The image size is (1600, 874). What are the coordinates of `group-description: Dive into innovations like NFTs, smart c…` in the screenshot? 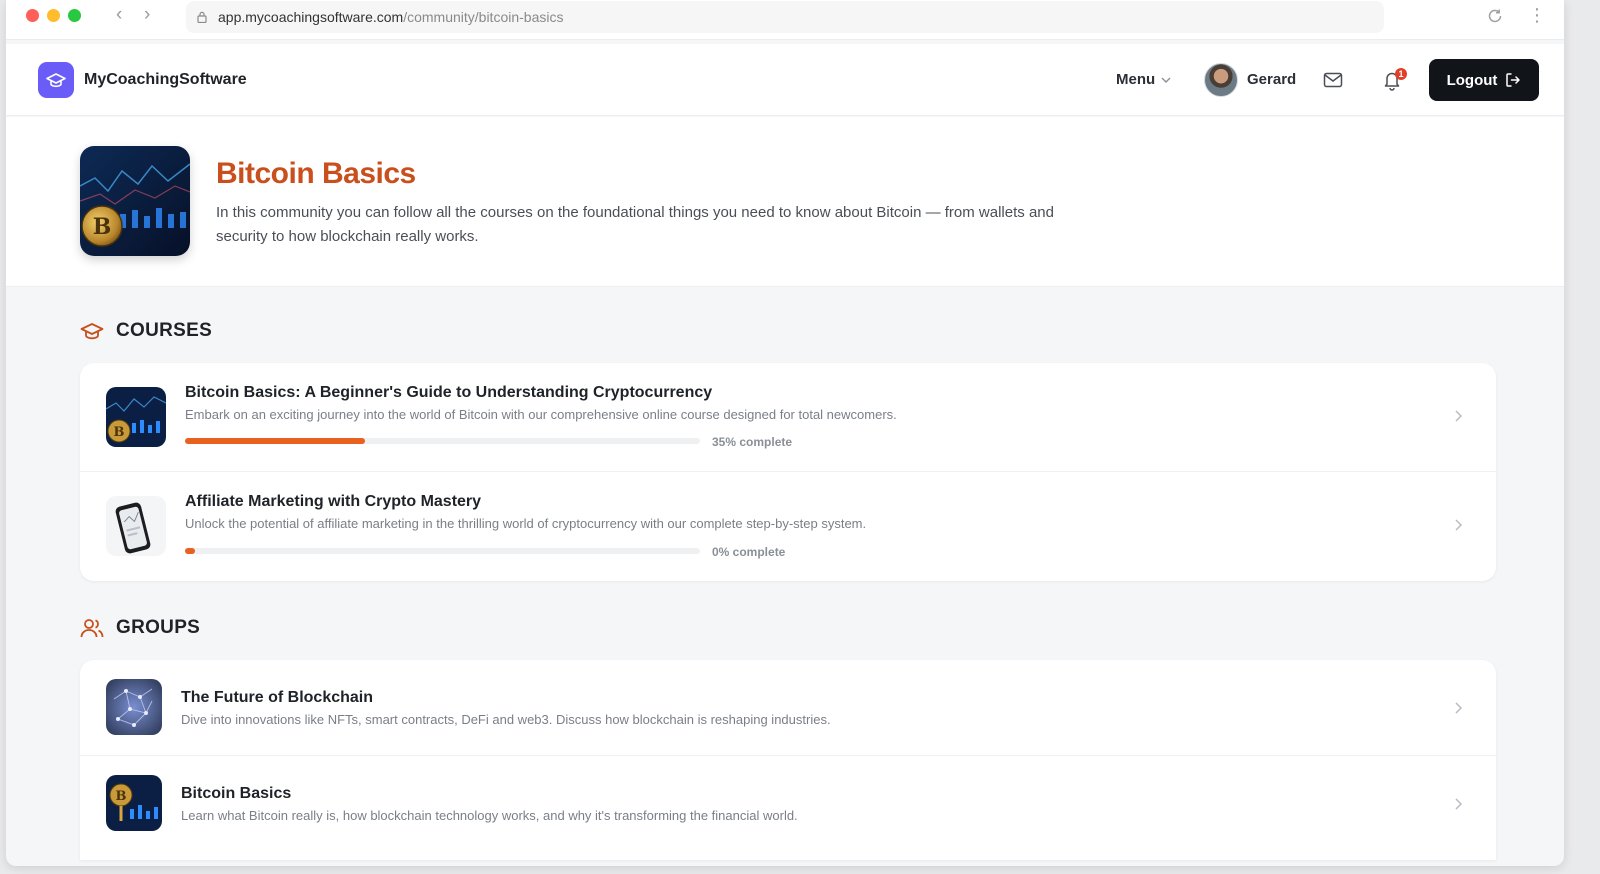 It's located at (506, 719).